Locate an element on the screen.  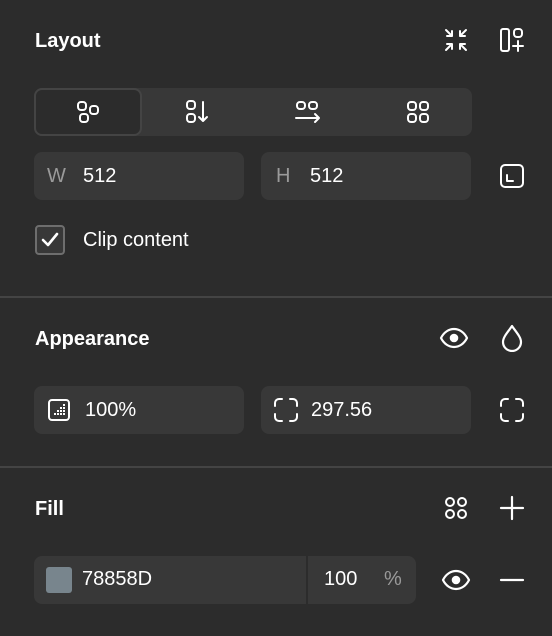
grid-layout-icon is located at coordinates (418, 112).